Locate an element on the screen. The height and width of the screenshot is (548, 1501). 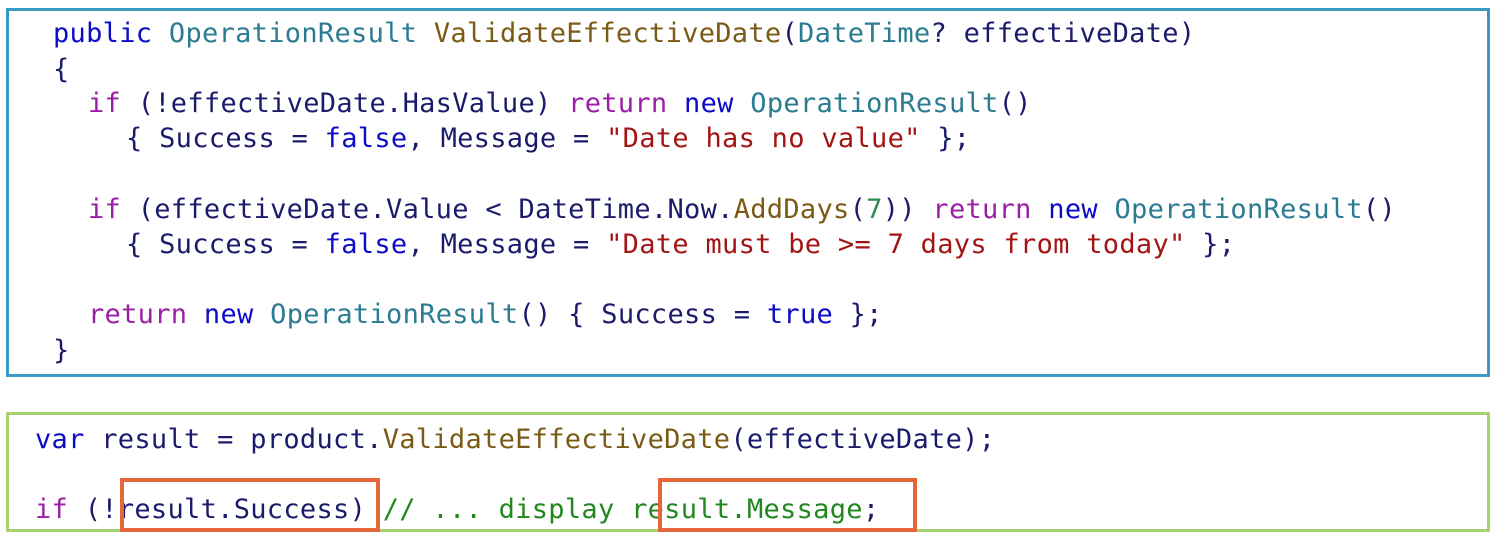
condition-b: )) is located at coordinates (899, 209).